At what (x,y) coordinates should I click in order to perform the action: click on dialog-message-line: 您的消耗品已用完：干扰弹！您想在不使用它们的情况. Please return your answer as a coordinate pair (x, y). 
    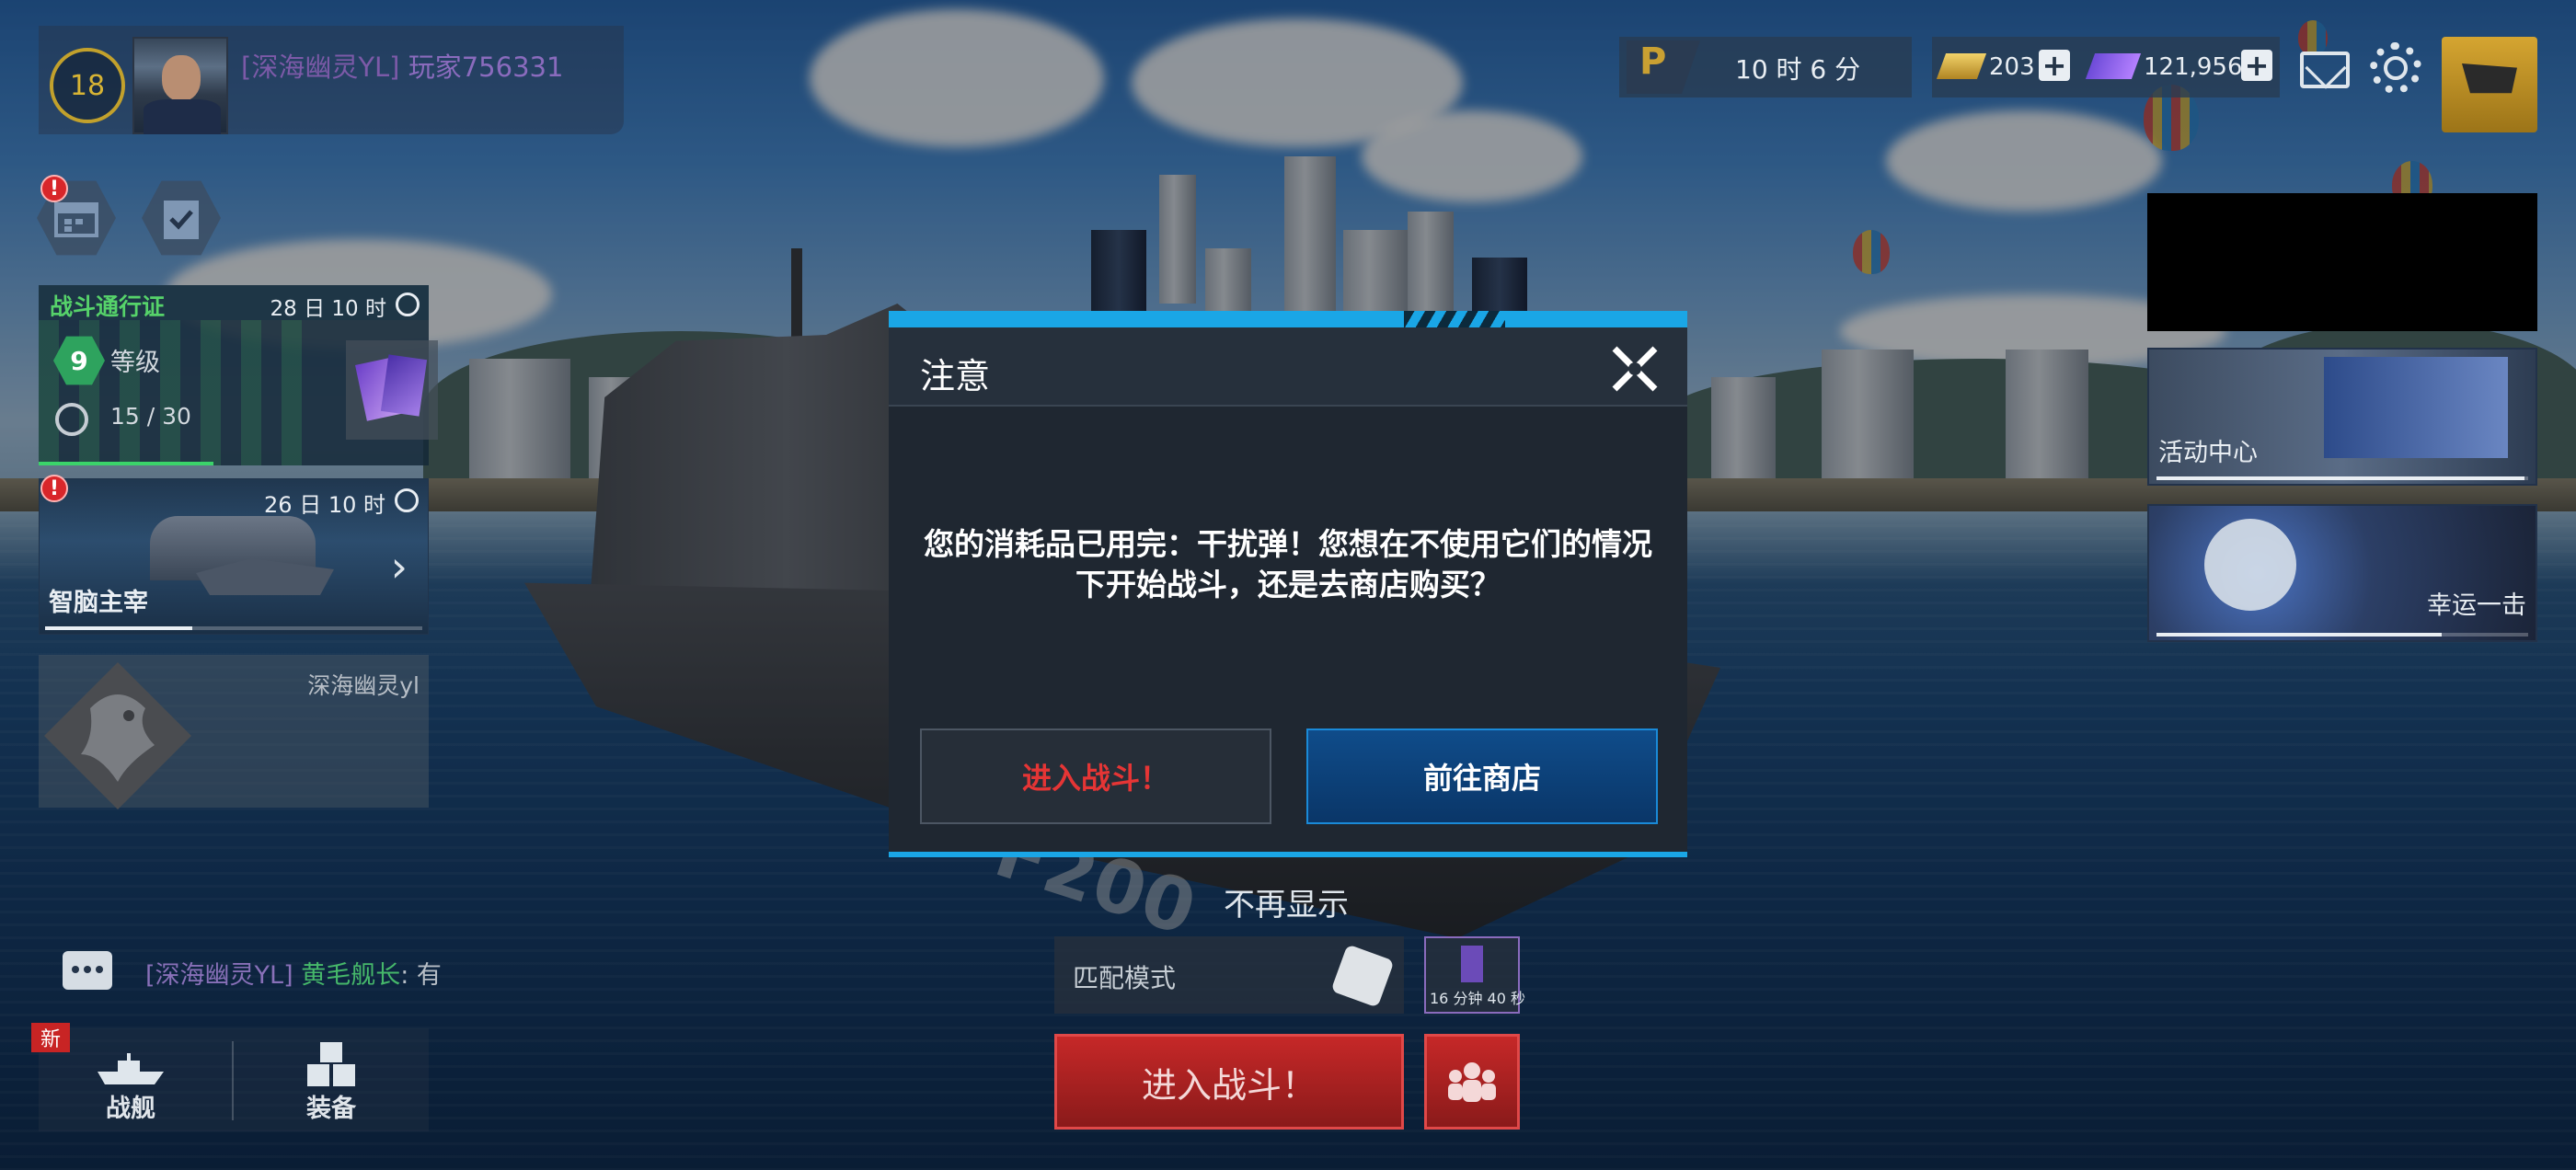
    Looking at the image, I should click on (1288, 544).